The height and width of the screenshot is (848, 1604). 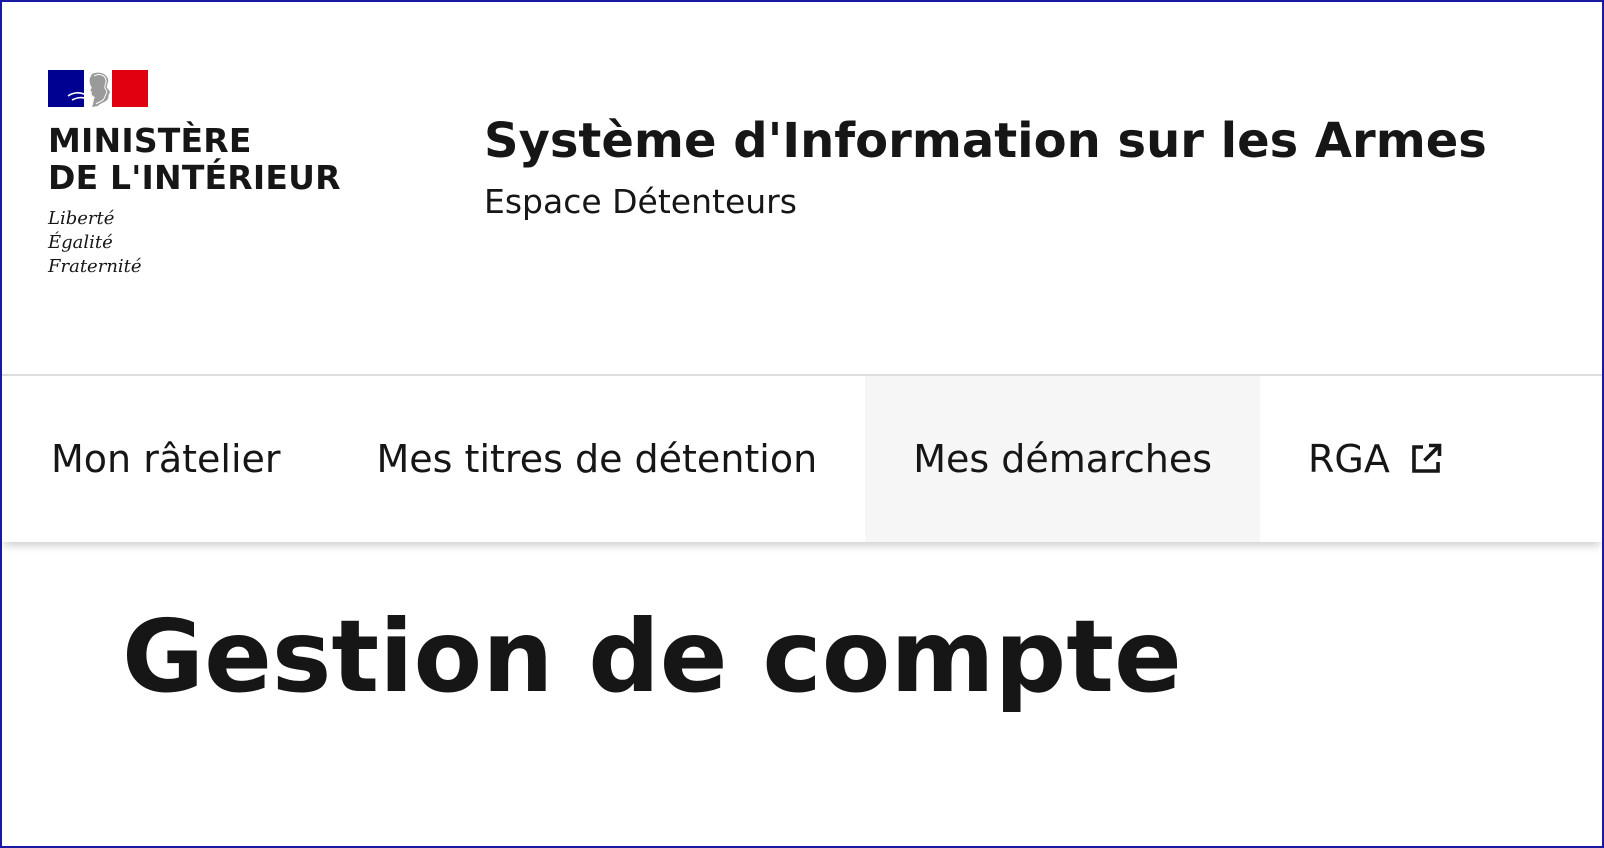 What do you see at coordinates (652, 656) in the screenshot?
I see `page-title: Gestion de compte` at bounding box center [652, 656].